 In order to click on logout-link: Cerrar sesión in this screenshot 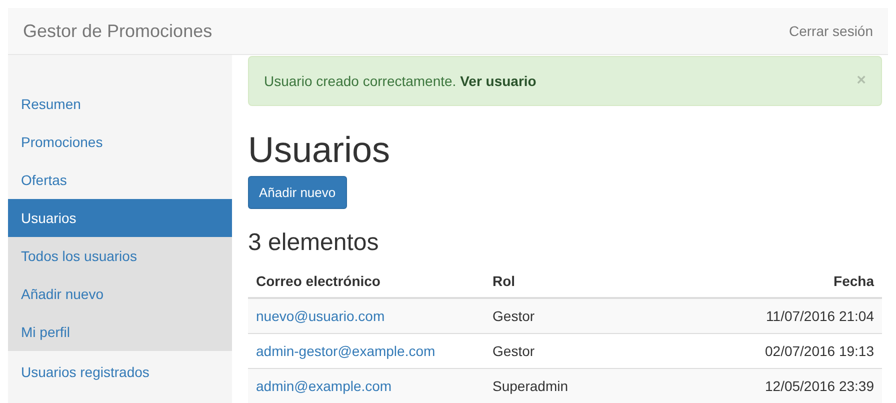, I will do `click(830, 31)`.